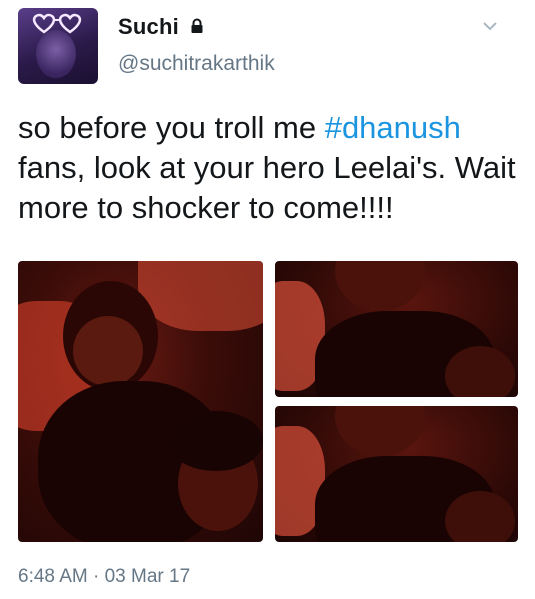 The width and height of the screenshot is (535, 599). Describe the element at coordinates (200, 296) in the screenshot. I see `pillow-shape` at that location.